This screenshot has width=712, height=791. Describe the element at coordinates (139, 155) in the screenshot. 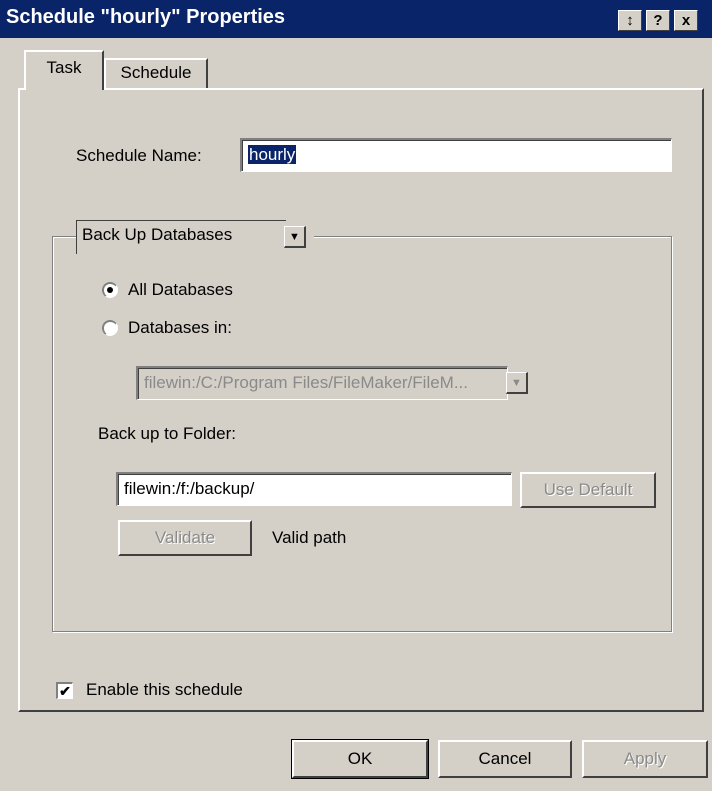

I see `schedule-name-label: Schedule Name:` at that location.